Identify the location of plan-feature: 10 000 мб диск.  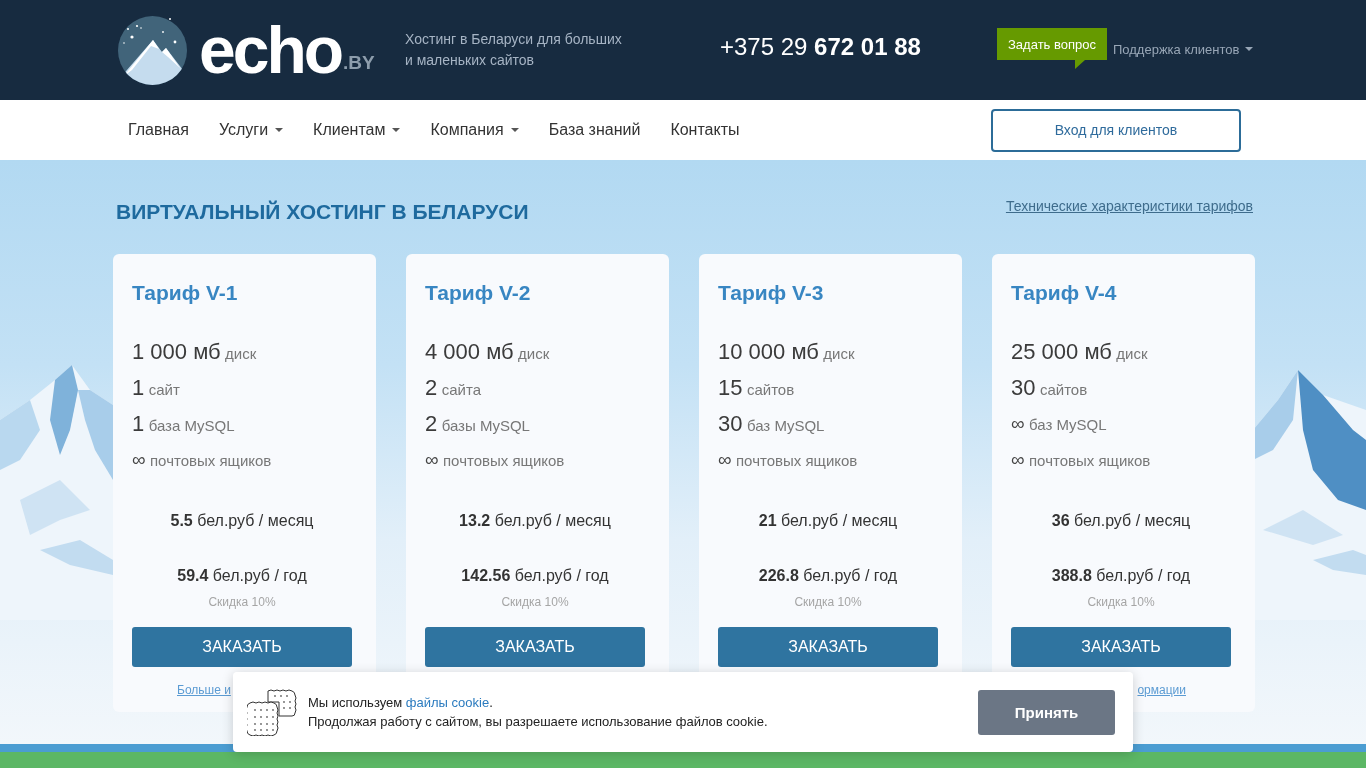
(787, 352).